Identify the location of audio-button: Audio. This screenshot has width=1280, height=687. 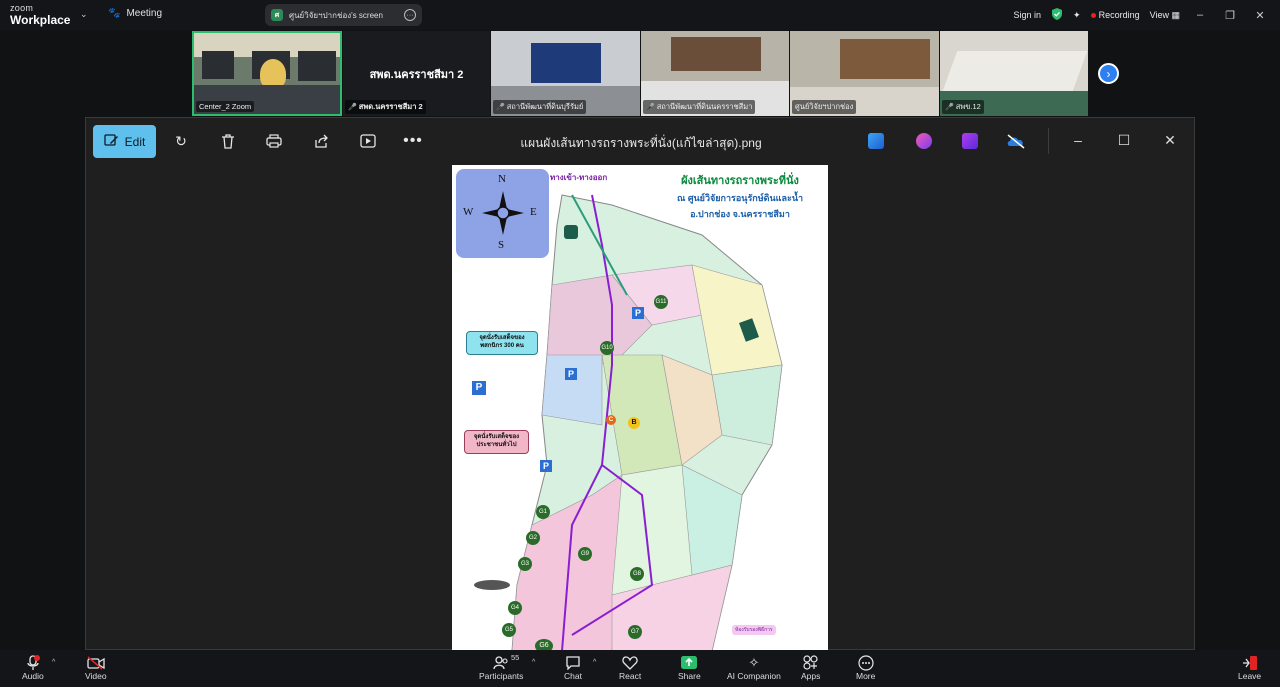
(33, 667).